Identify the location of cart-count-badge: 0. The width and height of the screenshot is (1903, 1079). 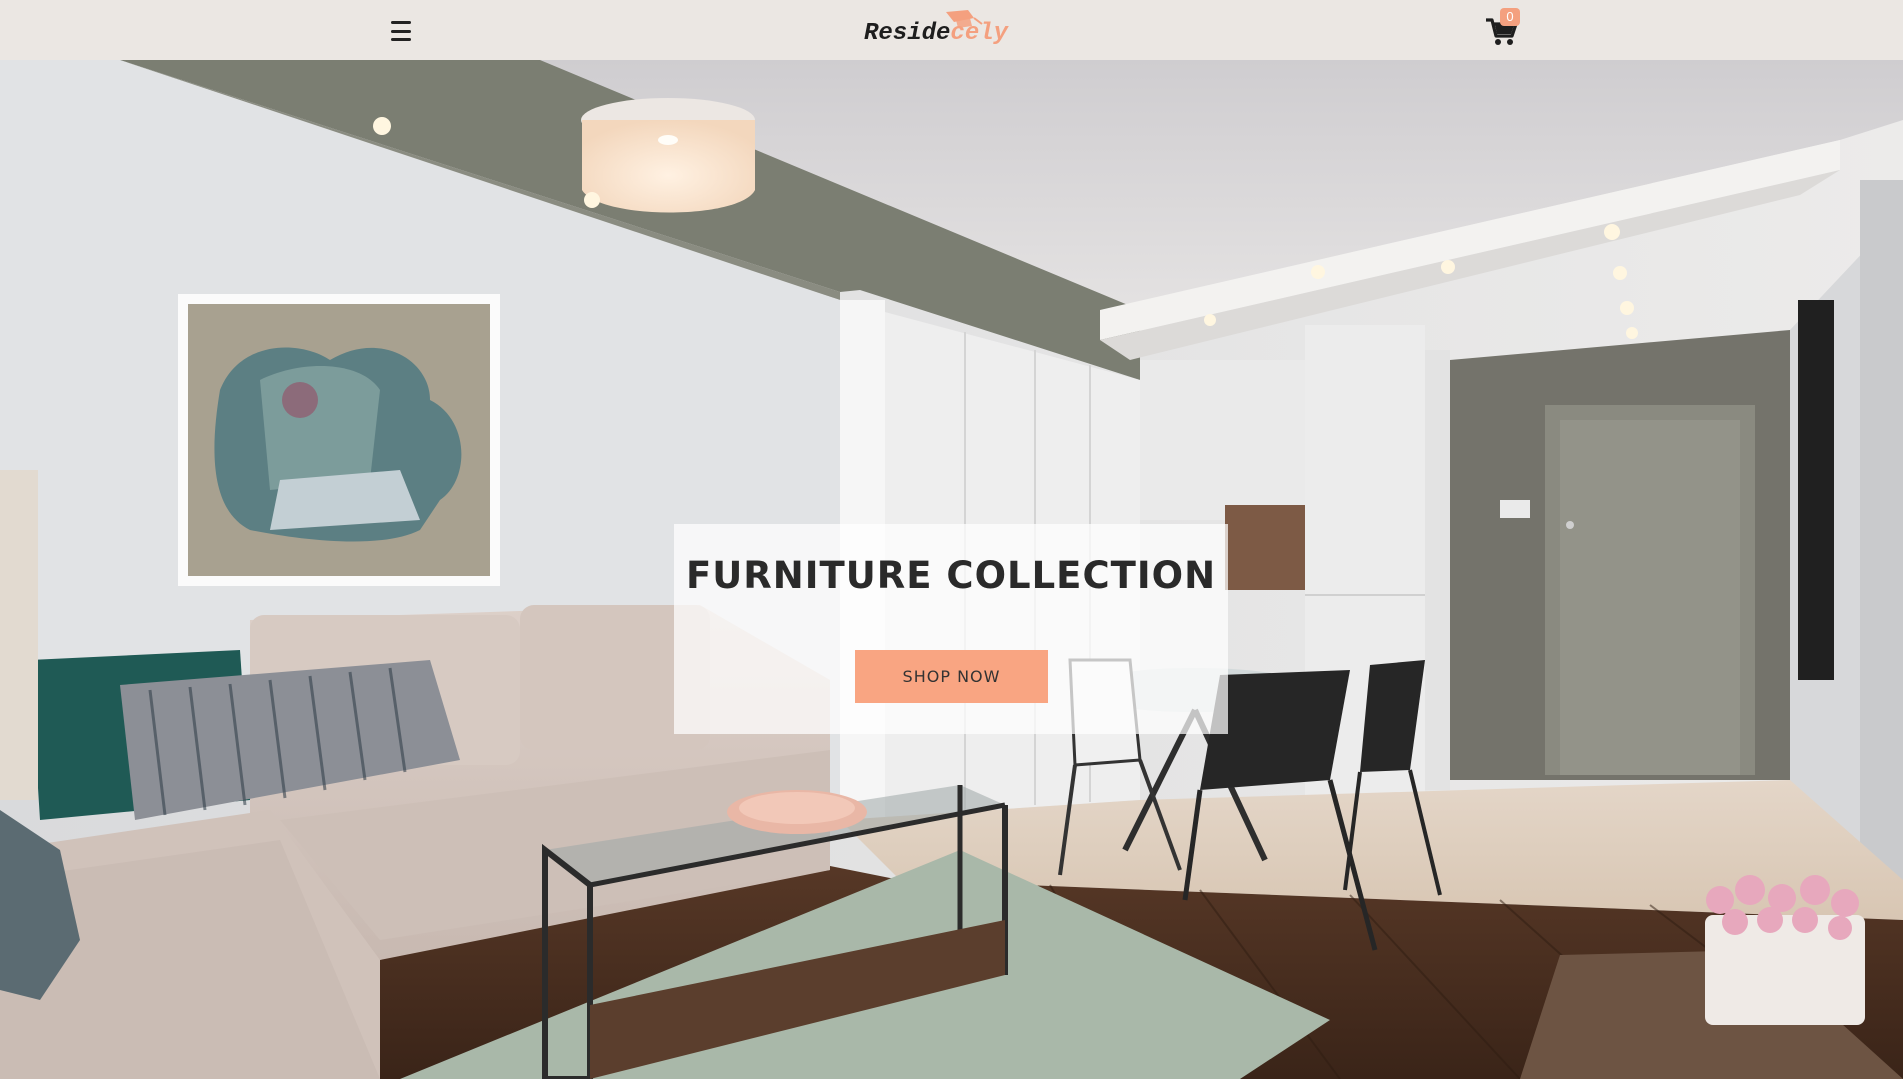
(1510, 17).